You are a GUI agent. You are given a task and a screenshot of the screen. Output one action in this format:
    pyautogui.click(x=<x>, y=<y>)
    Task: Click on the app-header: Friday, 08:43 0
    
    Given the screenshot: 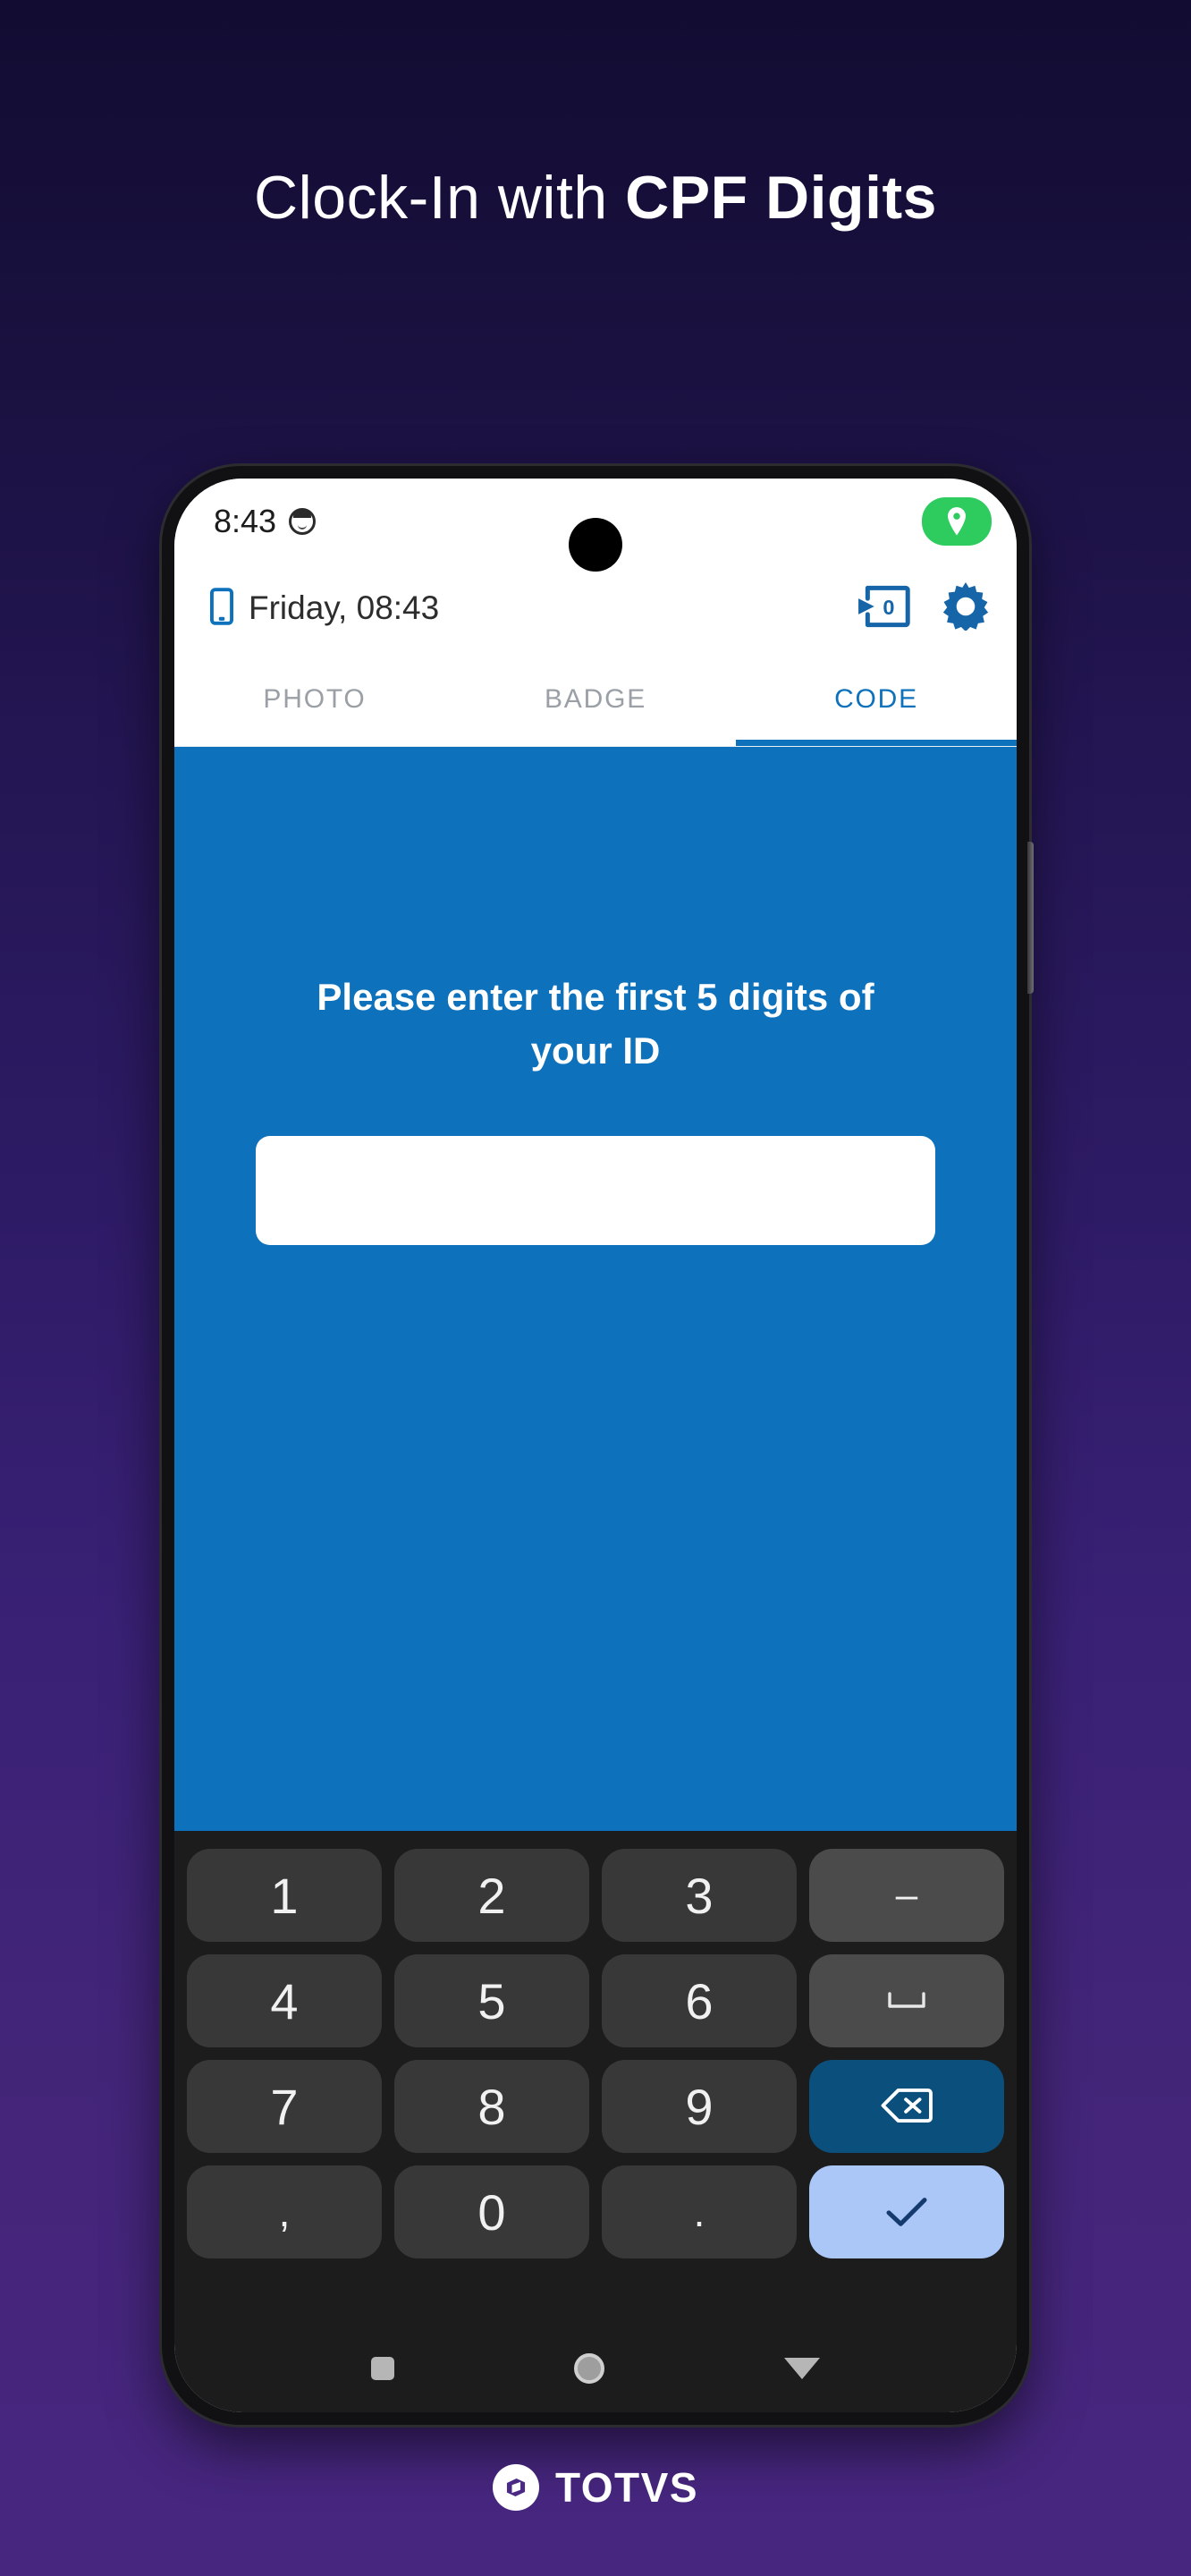 What is the action you would take?
    pyautogui.click(x=595, y=608)
    